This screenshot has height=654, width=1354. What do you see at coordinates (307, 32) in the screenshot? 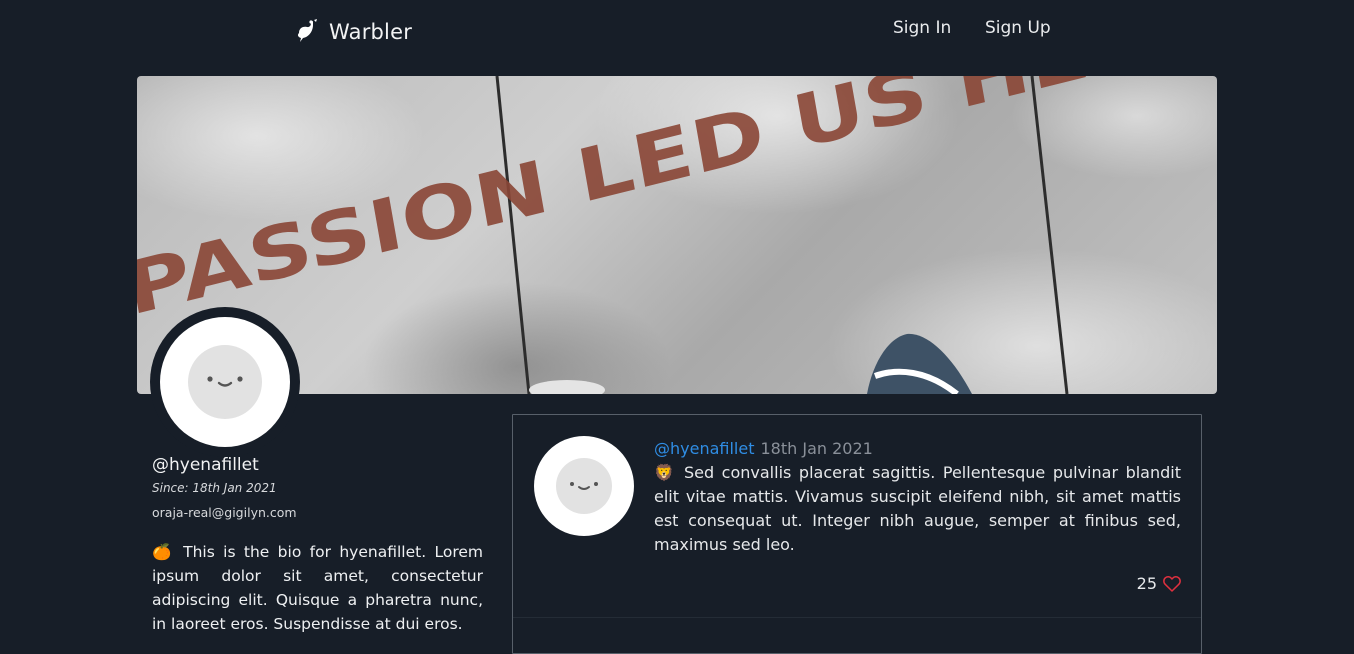
I see `bird-icon` at bounding box center [307, 32].